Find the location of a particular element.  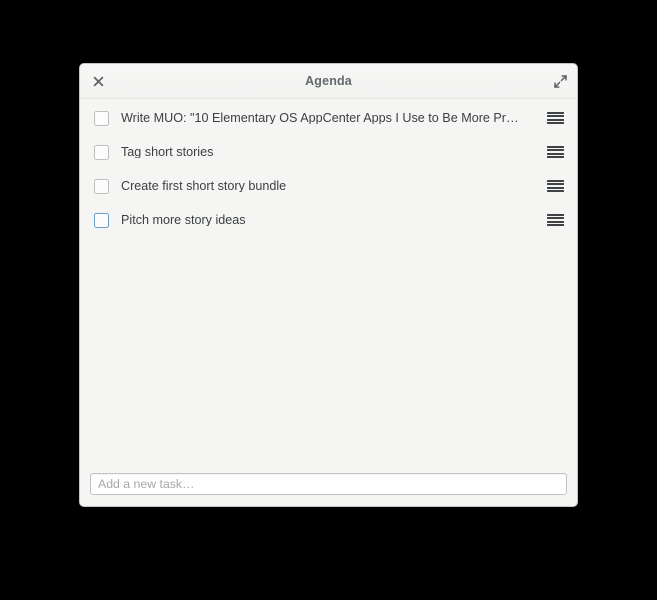

table-row: Tag short stories is located at coordinates (328, 152).